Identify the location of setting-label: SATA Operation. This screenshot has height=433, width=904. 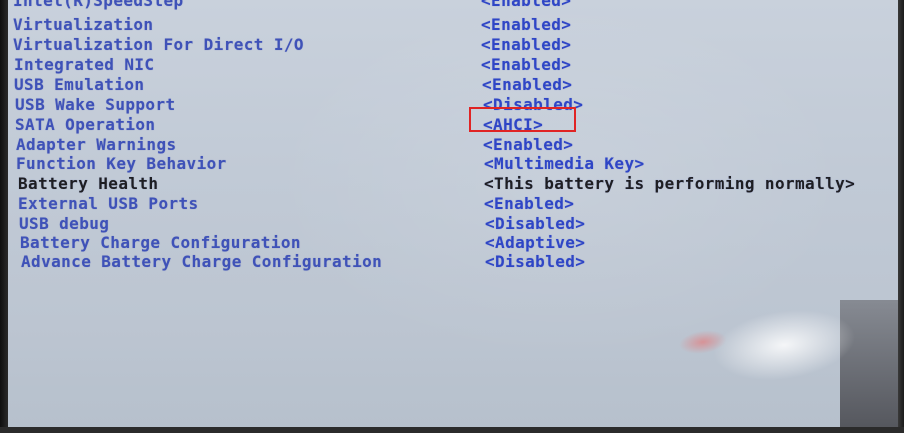
(85, 124).